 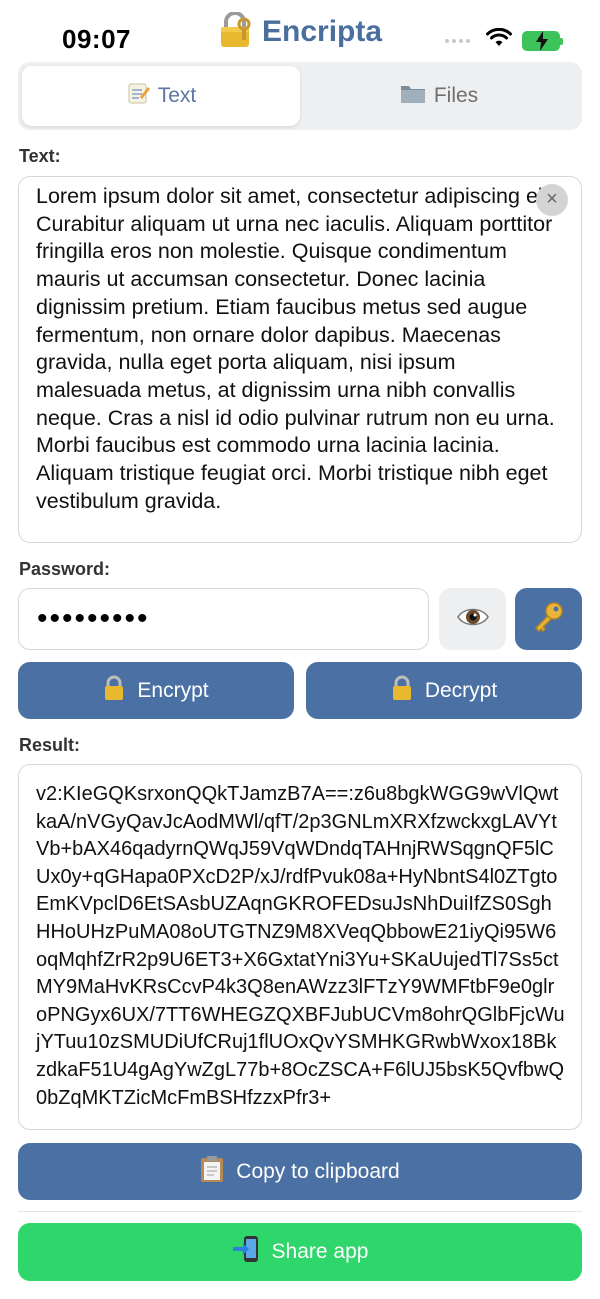 I want to click on status-bar: 09:07 Encripta, so click(x=300, y=31).